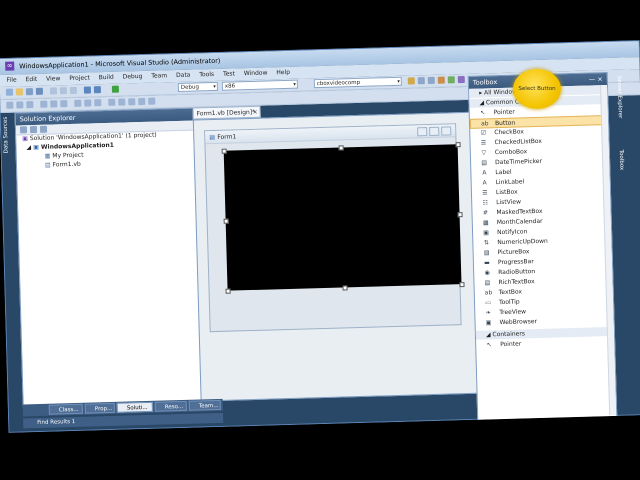  What do you see at coordinates (624, 171) in the screenshot?
I see `right-side-tabs: Server Explorer Toolbox` at bounding box center [624, 171].